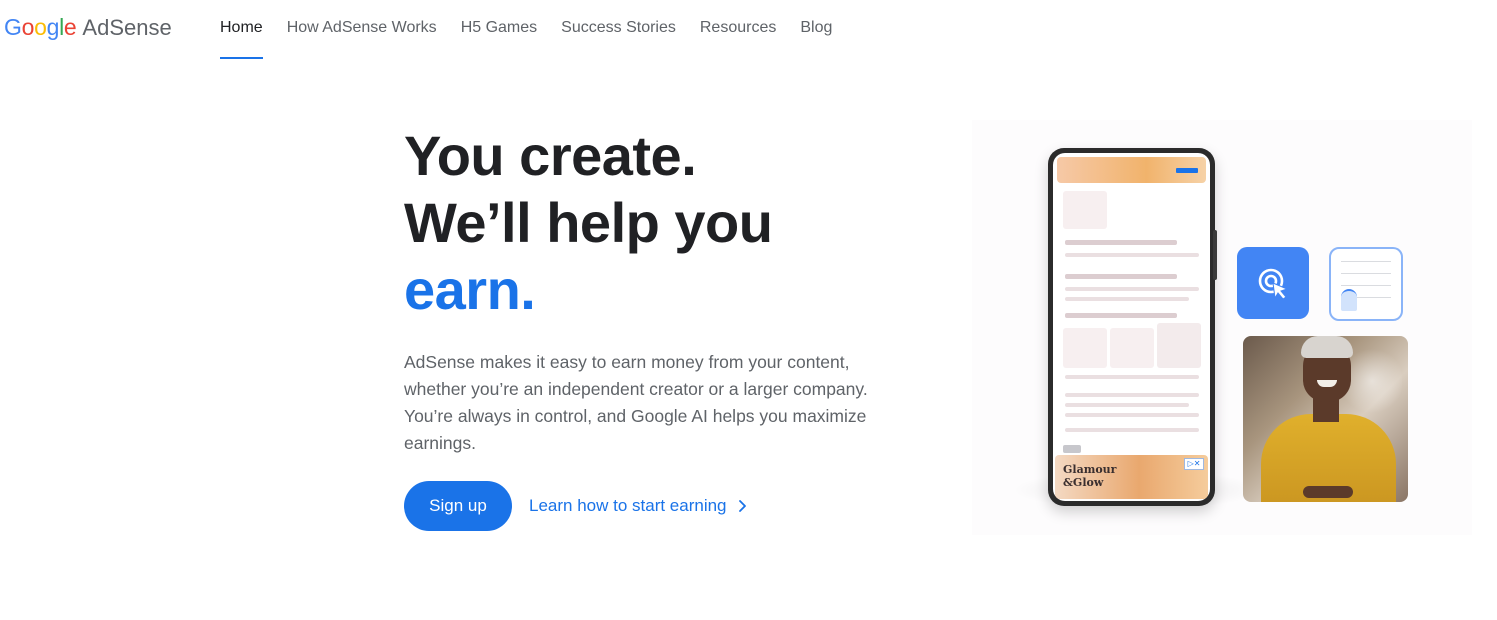  What do you see at coordinates (1090, 469) in the screenshot?
I see `ad-line-1: Glamour` at bounding box center [1090, 469].